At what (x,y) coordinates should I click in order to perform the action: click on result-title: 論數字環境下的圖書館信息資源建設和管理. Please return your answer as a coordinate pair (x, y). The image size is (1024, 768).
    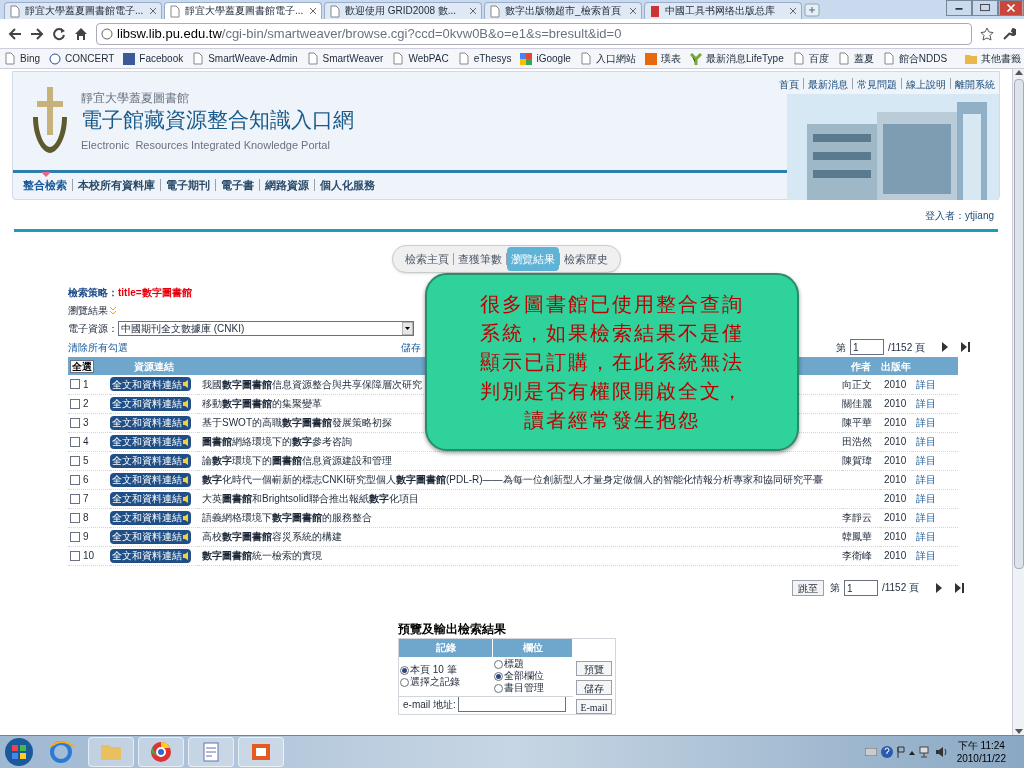
    Looking at the image, I should click on (297, 461).